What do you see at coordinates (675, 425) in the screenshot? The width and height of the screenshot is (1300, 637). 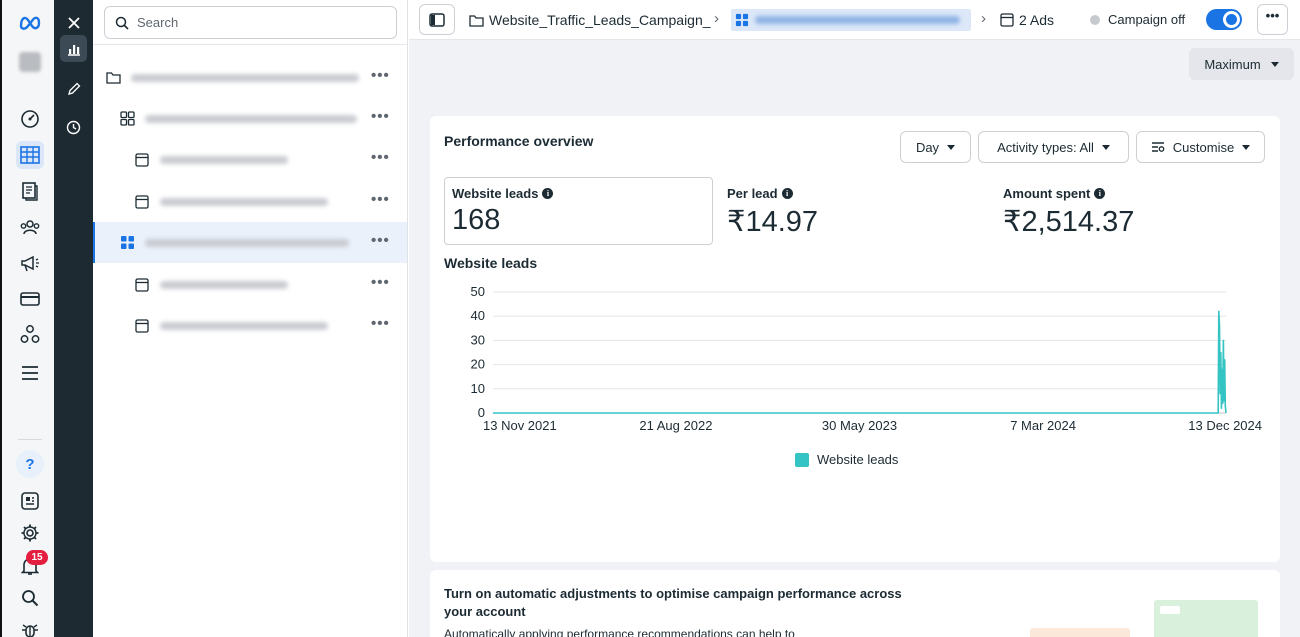 I see `x-tick-label: 21 Aug 2022` at bounding box center [675, 425].